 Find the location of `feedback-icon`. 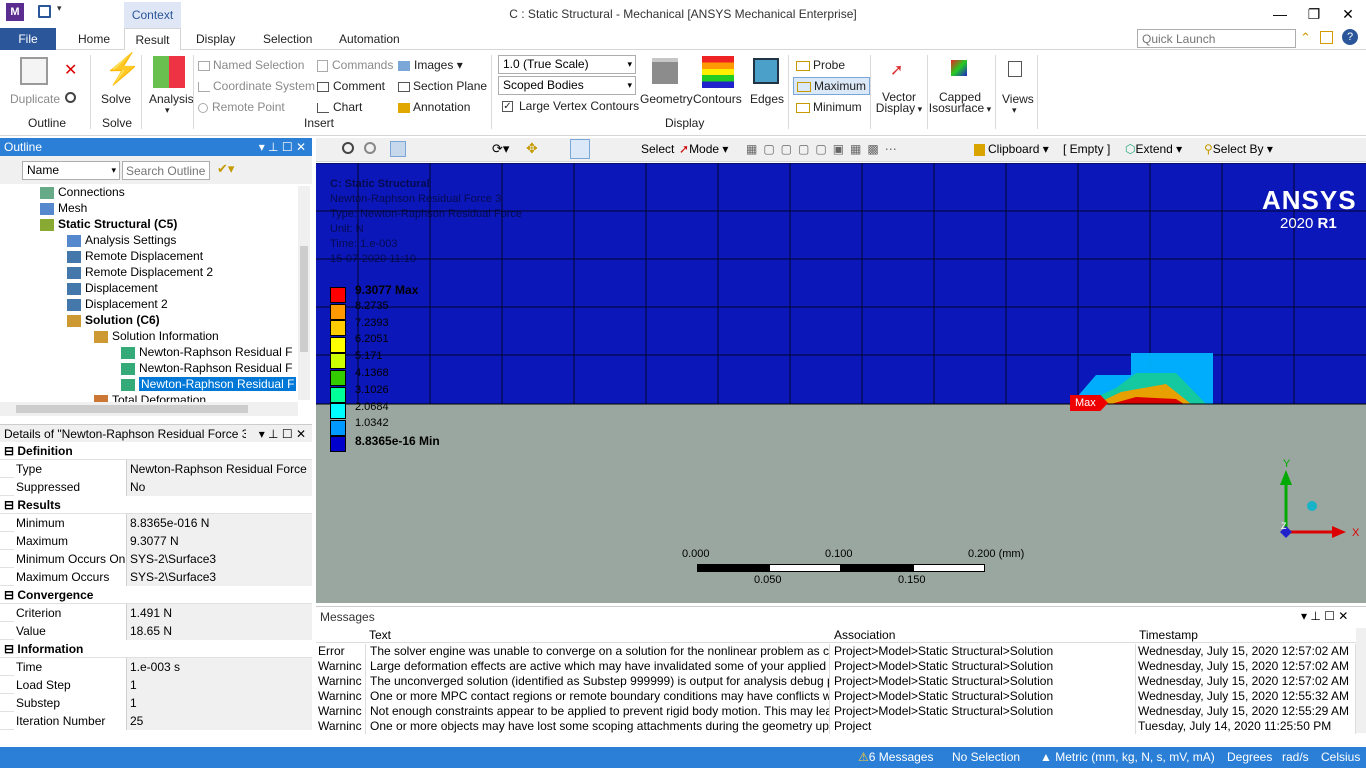

feedback-icon is located at coordinates (1326, 37).